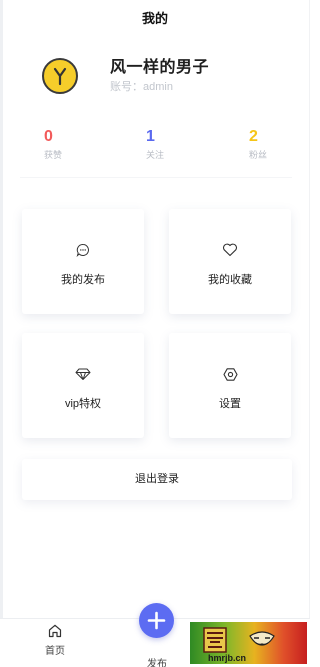 Image resolution: width=320 pixels, height=667 pixels. What do you see at coordinates (55, 631) in the screenshot?
I see `home-icon` at bounding box center [55, 631].